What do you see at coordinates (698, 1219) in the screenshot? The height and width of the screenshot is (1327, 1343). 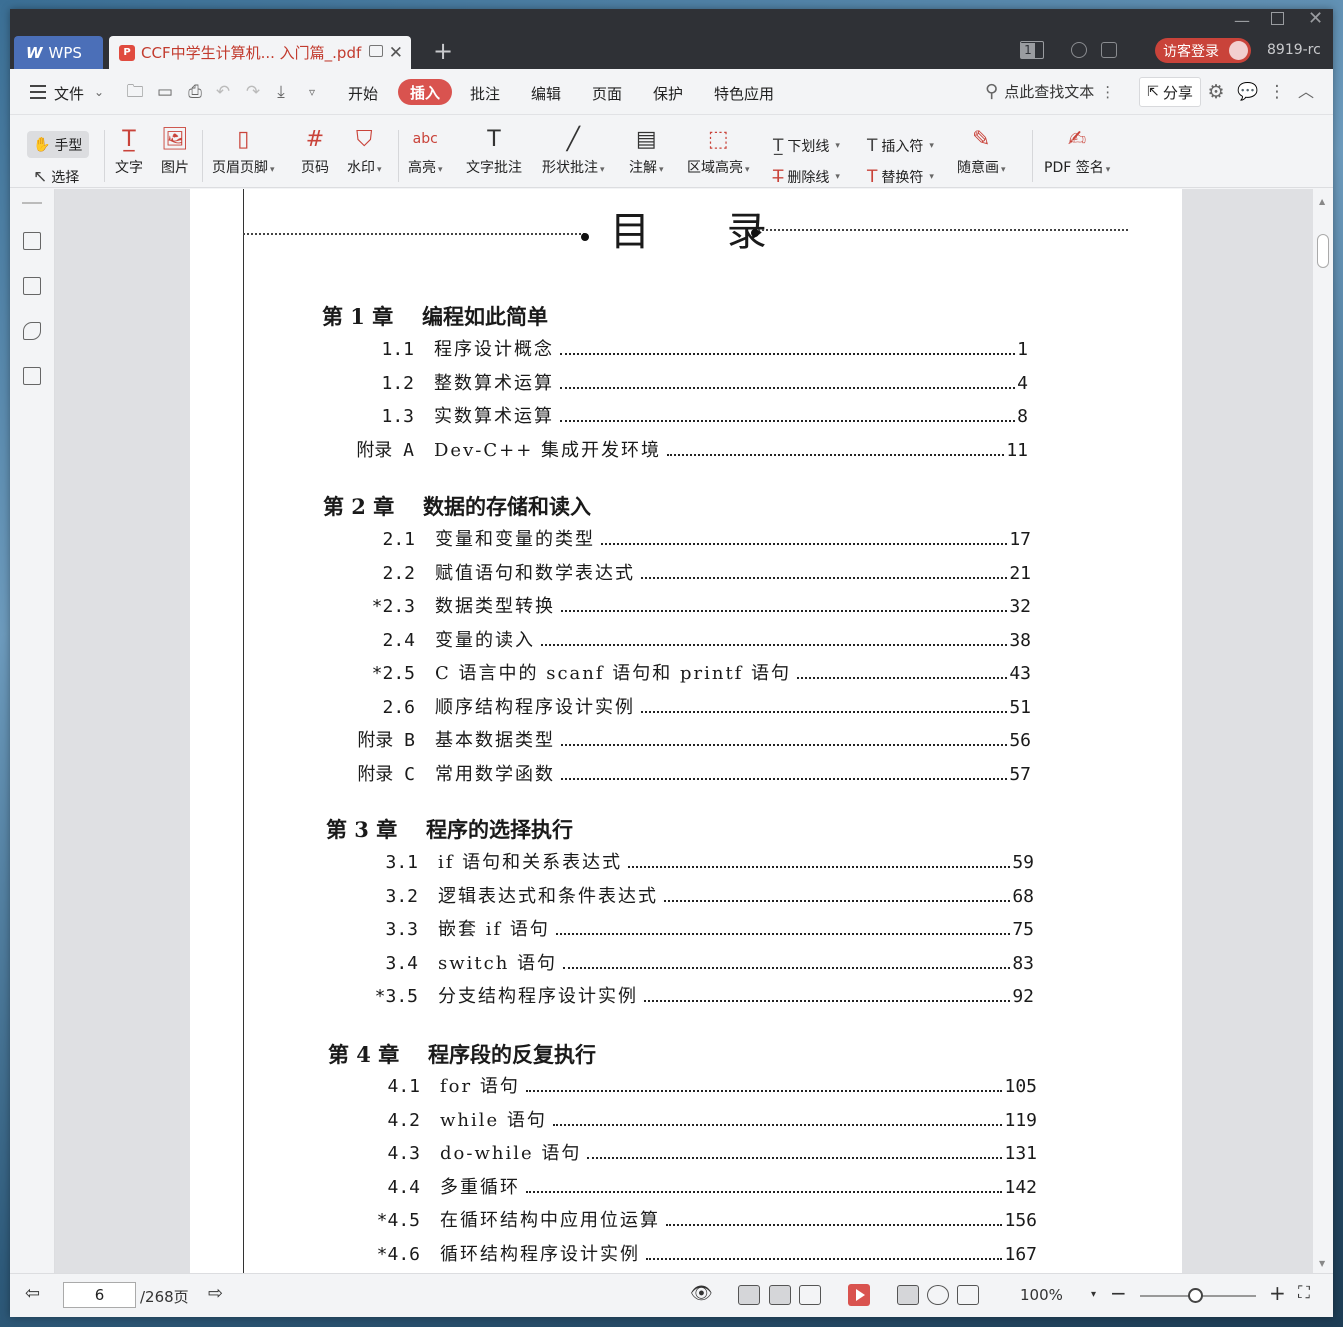 I see `toc-entry: *4.5 在循环结构中应用位运算 156` at bounding box center [698, 1219].